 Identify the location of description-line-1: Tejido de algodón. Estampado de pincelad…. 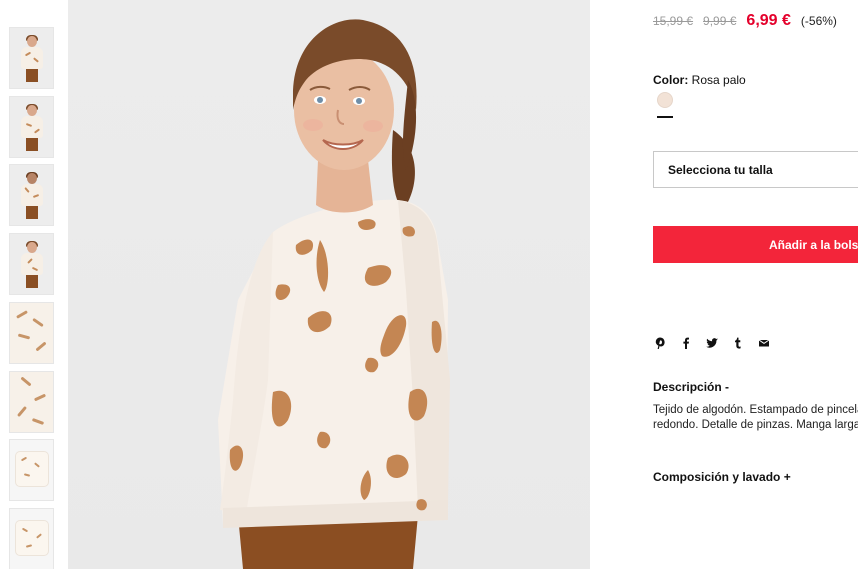
(755, 410).